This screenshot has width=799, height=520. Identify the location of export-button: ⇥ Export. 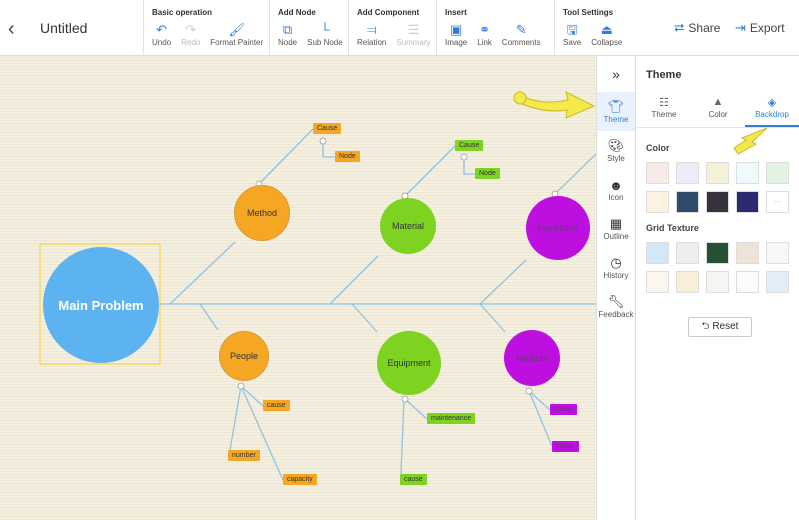
(760, 28).